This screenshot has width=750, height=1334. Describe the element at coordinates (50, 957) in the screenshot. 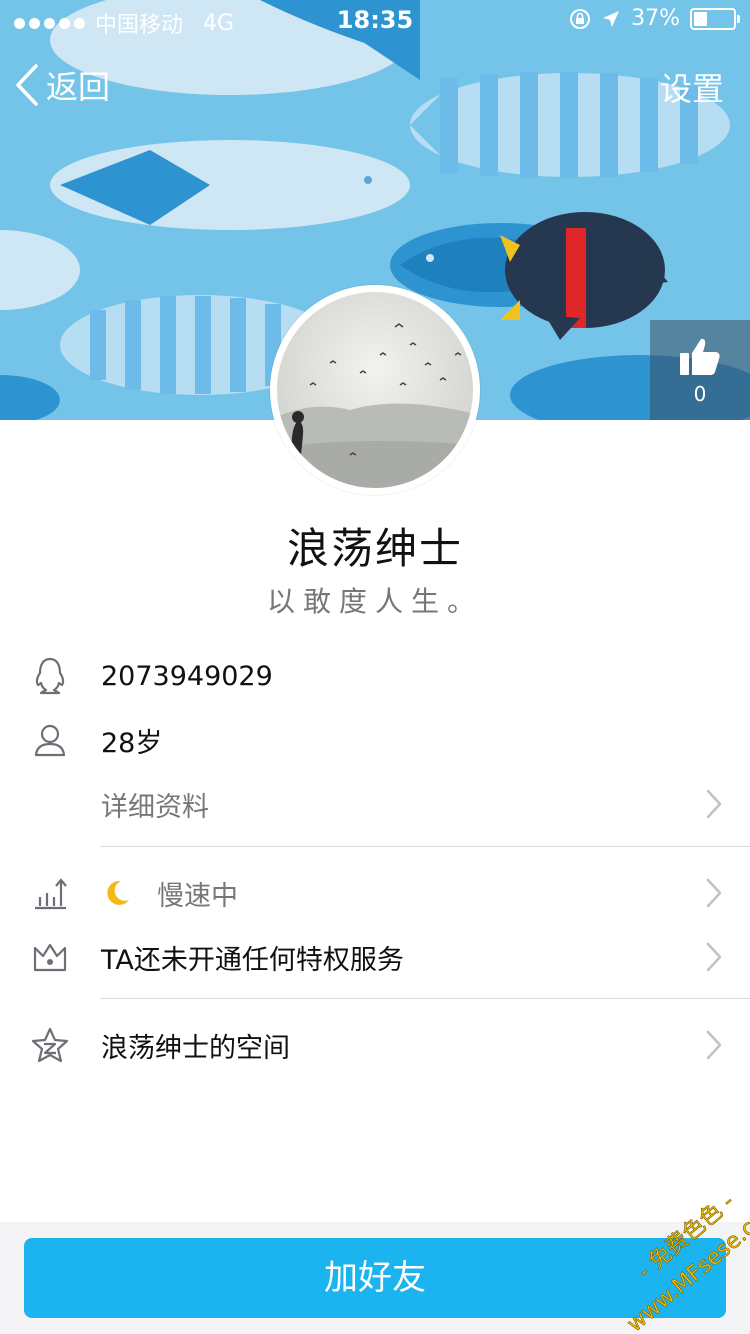

I see `crown-icon` at that location.